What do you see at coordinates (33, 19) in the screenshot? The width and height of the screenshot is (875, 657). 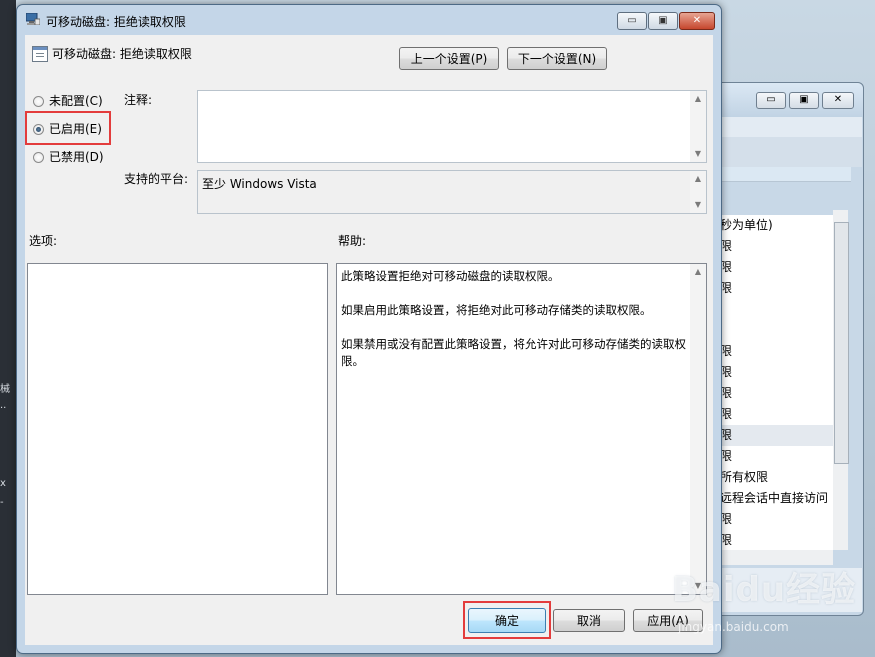 I see `policy-app-icon` at bounding box center [33, 19].